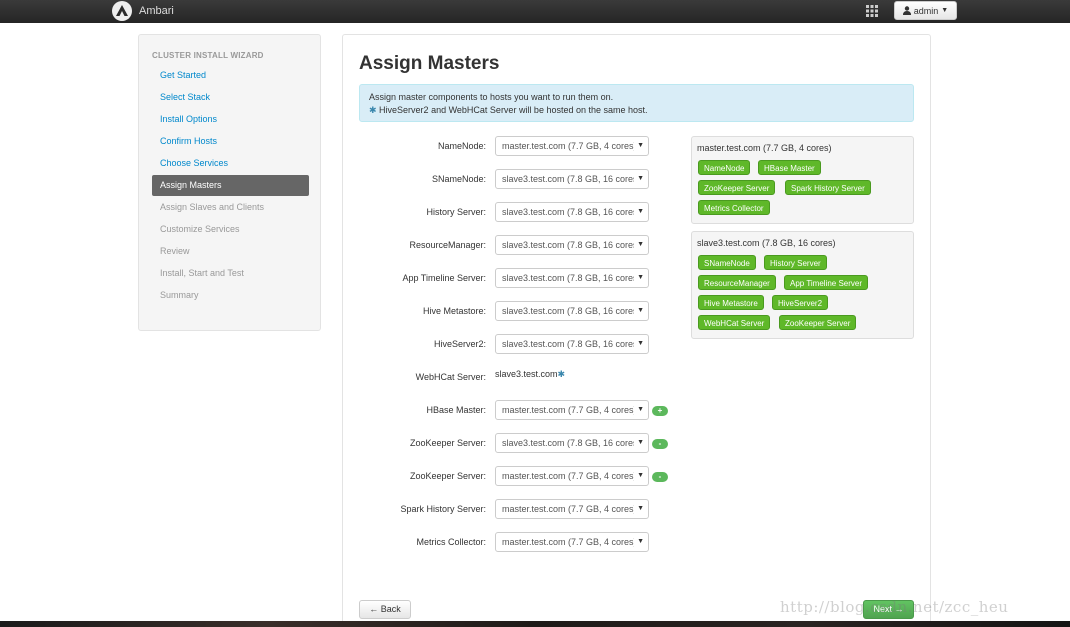 This screenshot has width=1070, height=627. Describe the element at coordinates (737, 282) in the screenshot. I see `component-badge: ResourceManager` at that location.